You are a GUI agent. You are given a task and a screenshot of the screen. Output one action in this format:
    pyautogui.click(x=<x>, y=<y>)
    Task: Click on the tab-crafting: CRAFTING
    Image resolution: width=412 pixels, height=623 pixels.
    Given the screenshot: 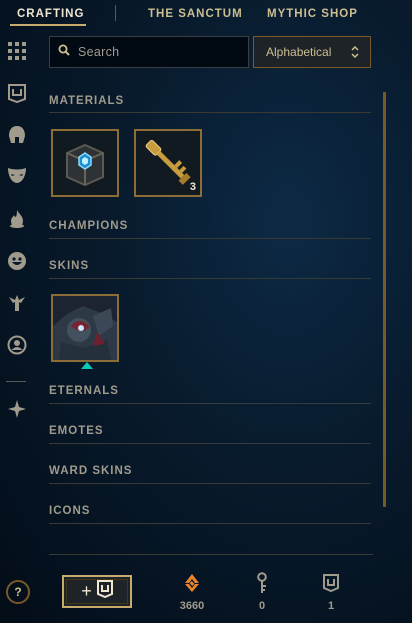 What is the action you would take?
    pyautogui.click(x=50, y=14)
    